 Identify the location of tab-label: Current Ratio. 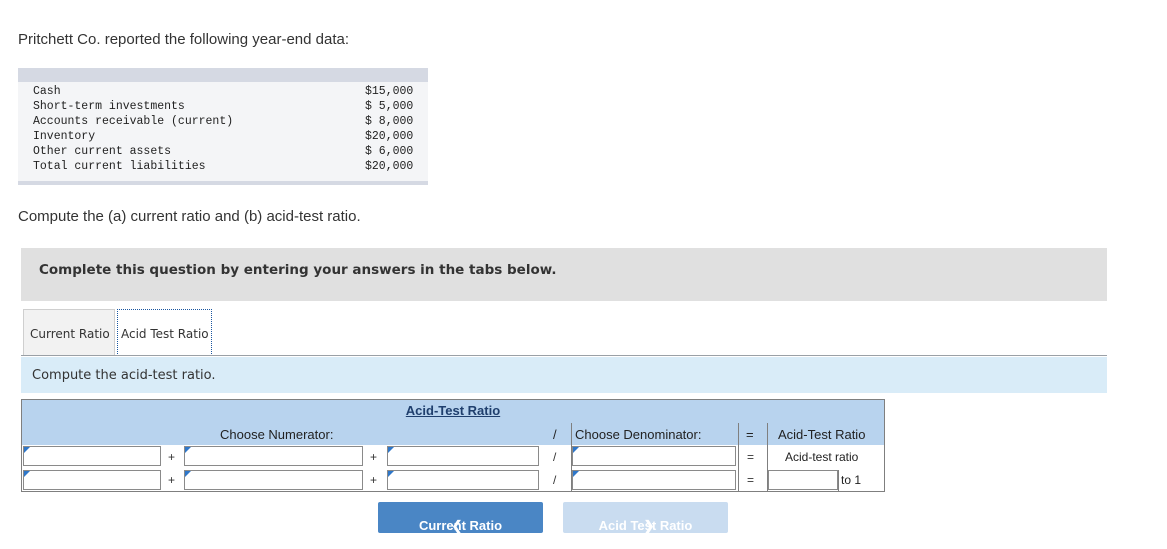
(70, 334).